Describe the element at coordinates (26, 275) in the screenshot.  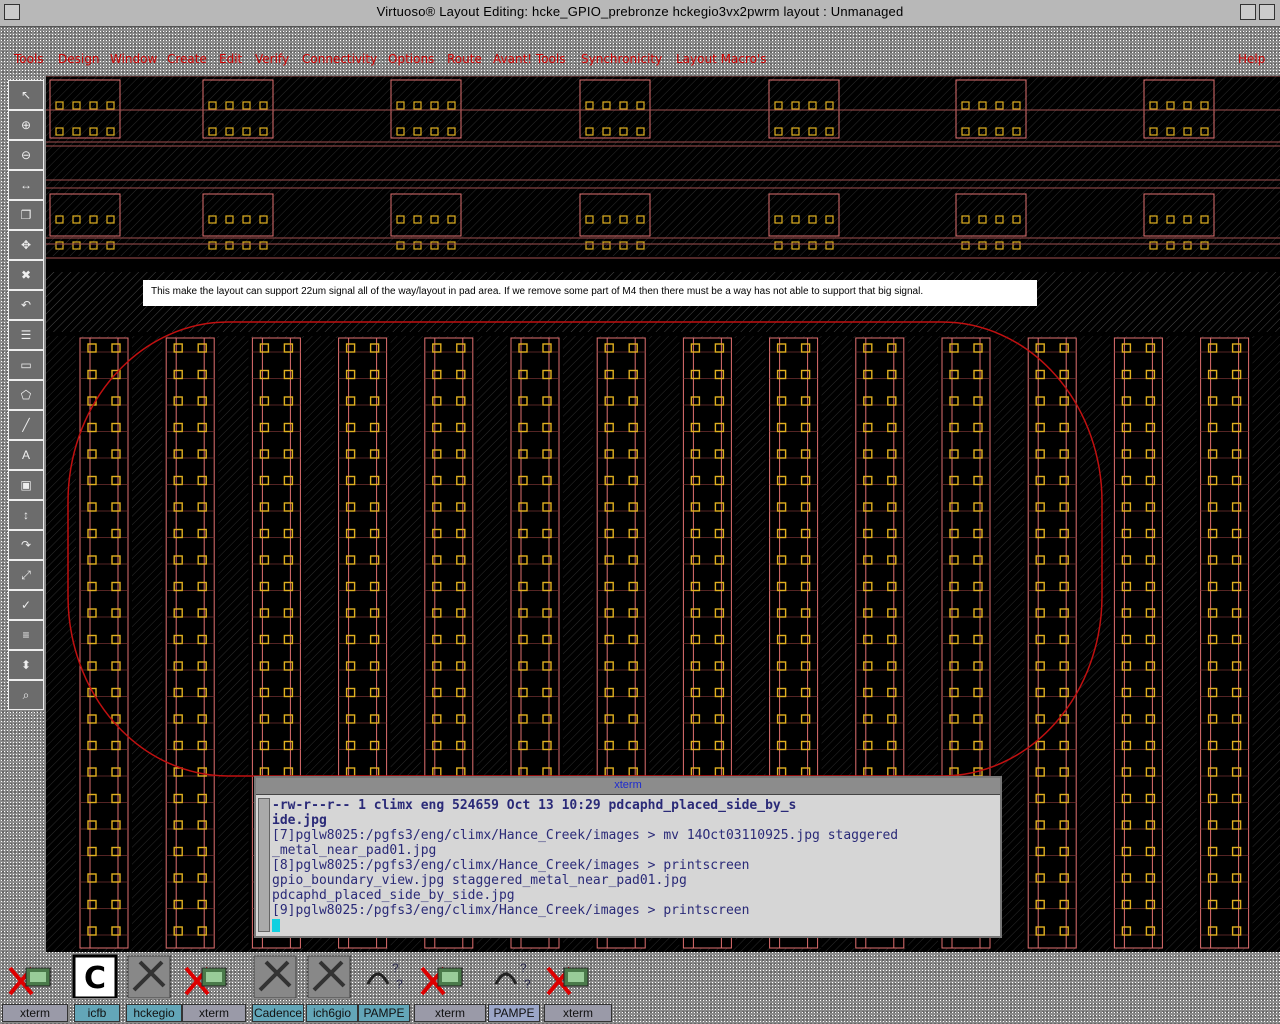
I see `delete-icon: ✖` at that location.